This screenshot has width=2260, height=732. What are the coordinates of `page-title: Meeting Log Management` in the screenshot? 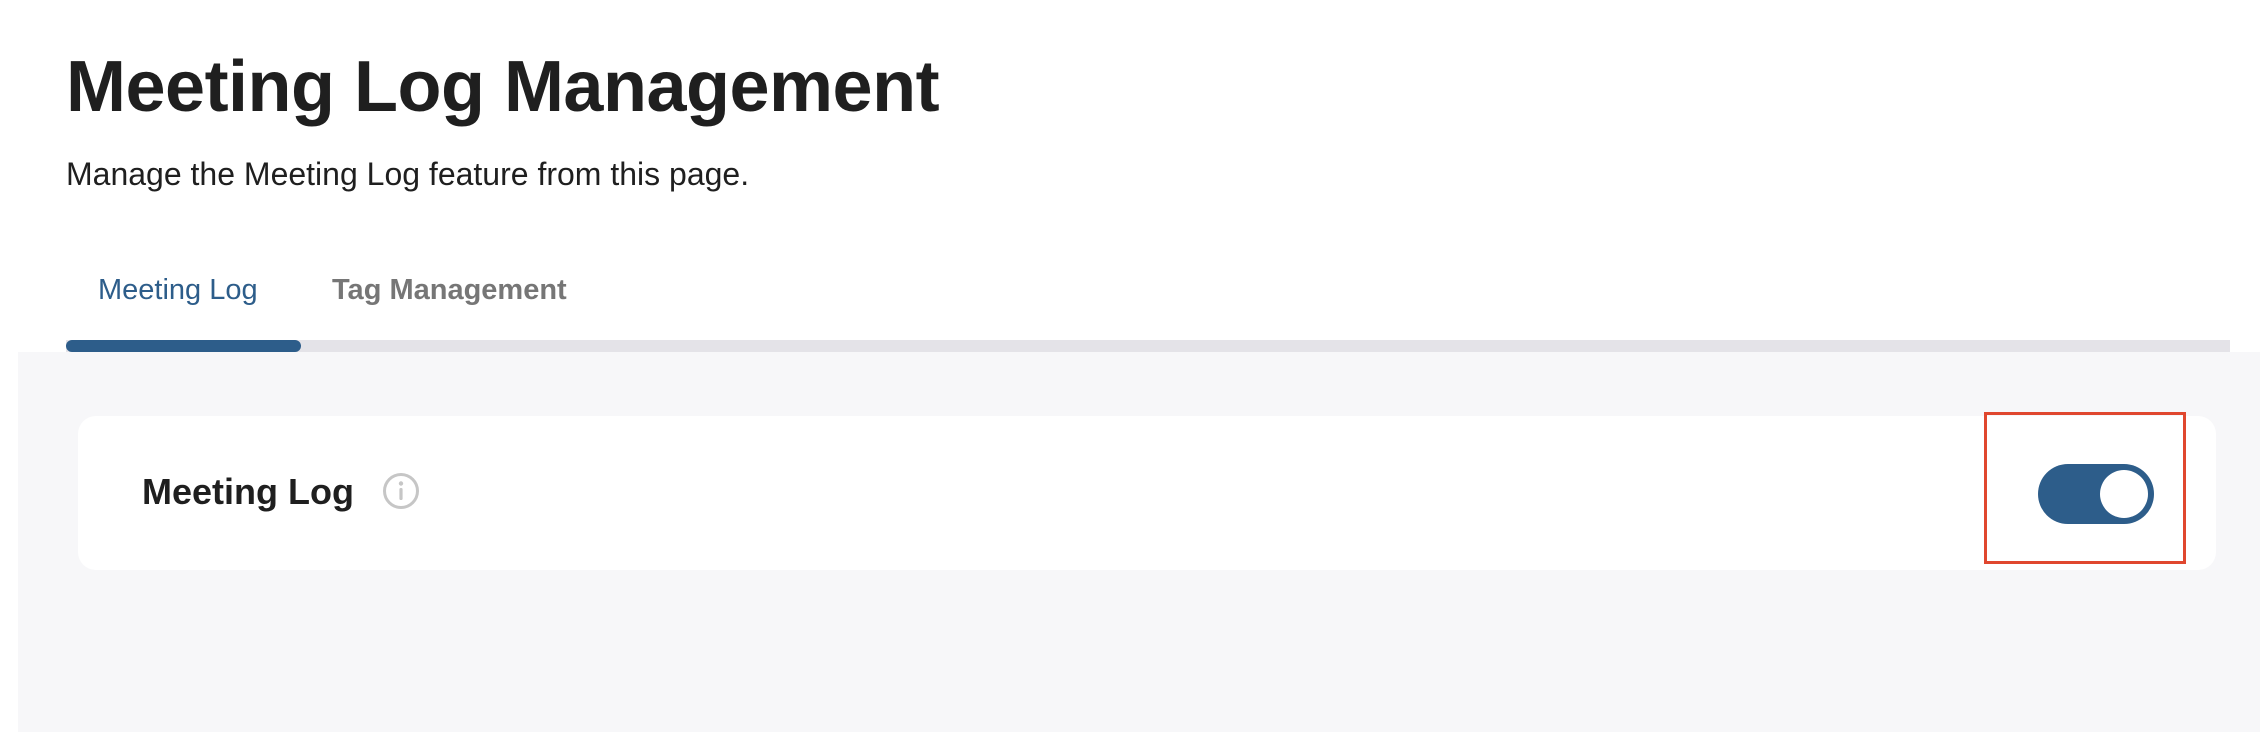 It's located at (503, 87).